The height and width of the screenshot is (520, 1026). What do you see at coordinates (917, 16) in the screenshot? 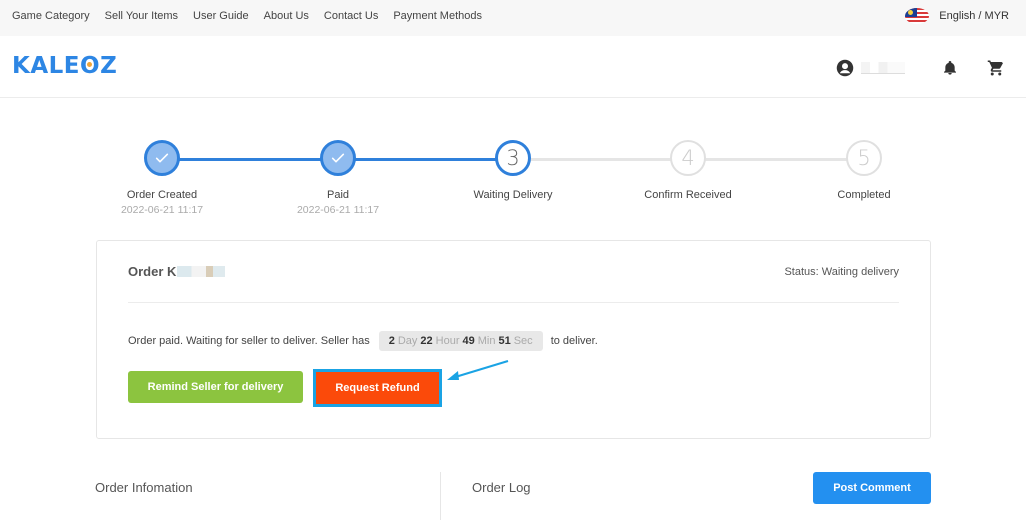
I see `malaysia-flag-icon` at bounding box center [917, 16].